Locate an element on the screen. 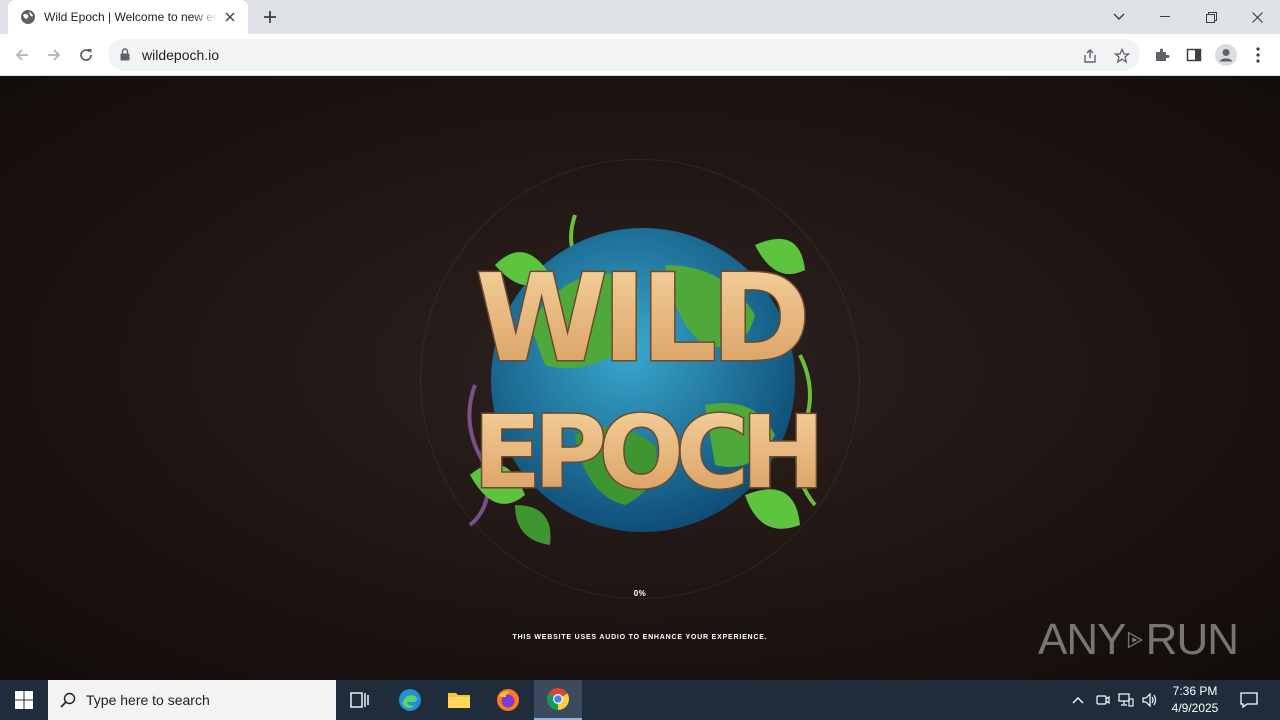 This screenshot has height=720, width=1280. notification-center-button is located at coordinates (1249, 700).